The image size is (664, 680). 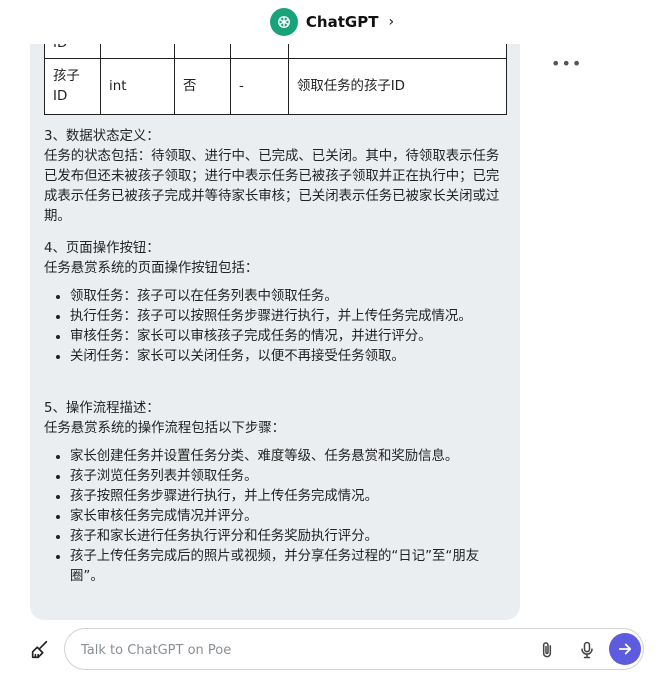 I want to click on composer, so click(x=332, y=652).